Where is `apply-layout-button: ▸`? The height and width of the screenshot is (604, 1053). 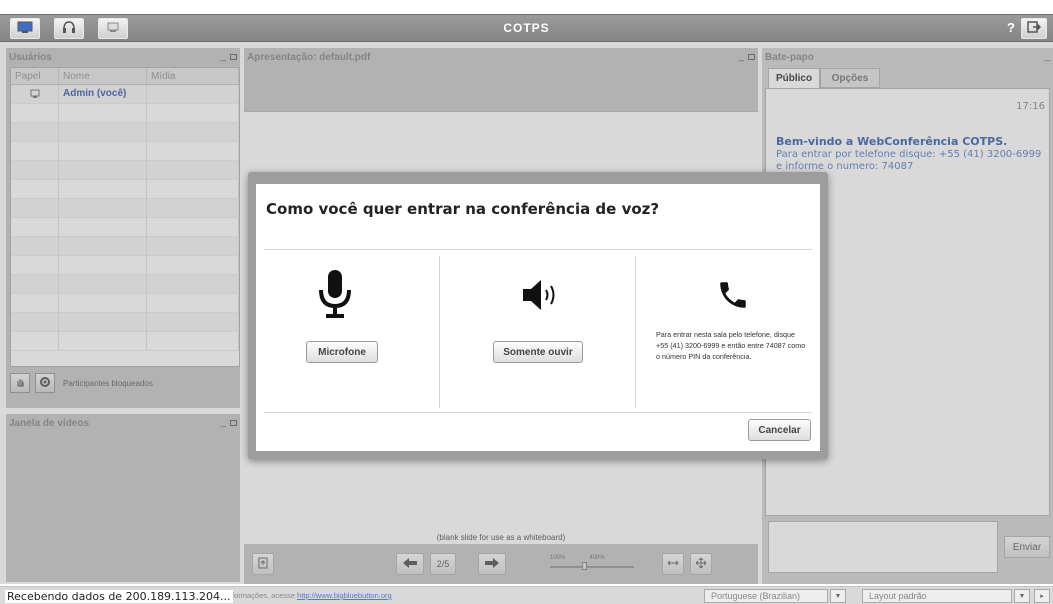
apply-layout-button: ▸ is located at coordinates (1042, 596).